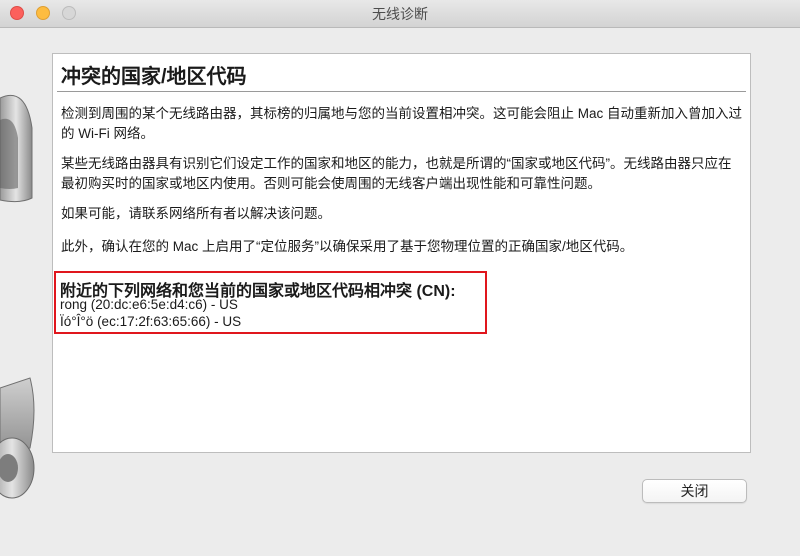  Describe the element at coordinates (149, 304) in the screenshot. I see `network-list-item: rong (20:dc:e6:5e:d4:c6) - US` at that location.